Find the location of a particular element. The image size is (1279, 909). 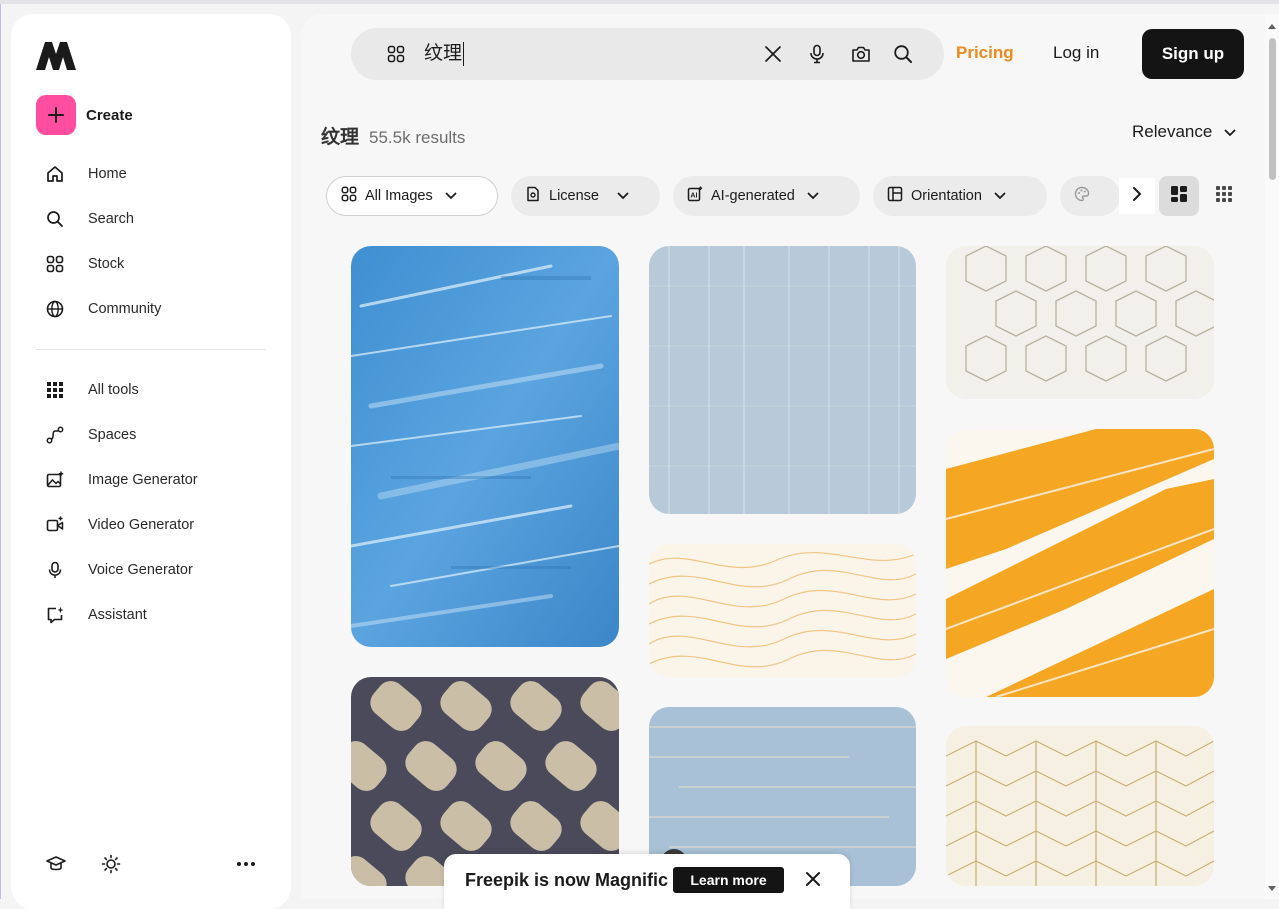

results-heading: 纹理 55.5k results is located at coordinates (393, 135).